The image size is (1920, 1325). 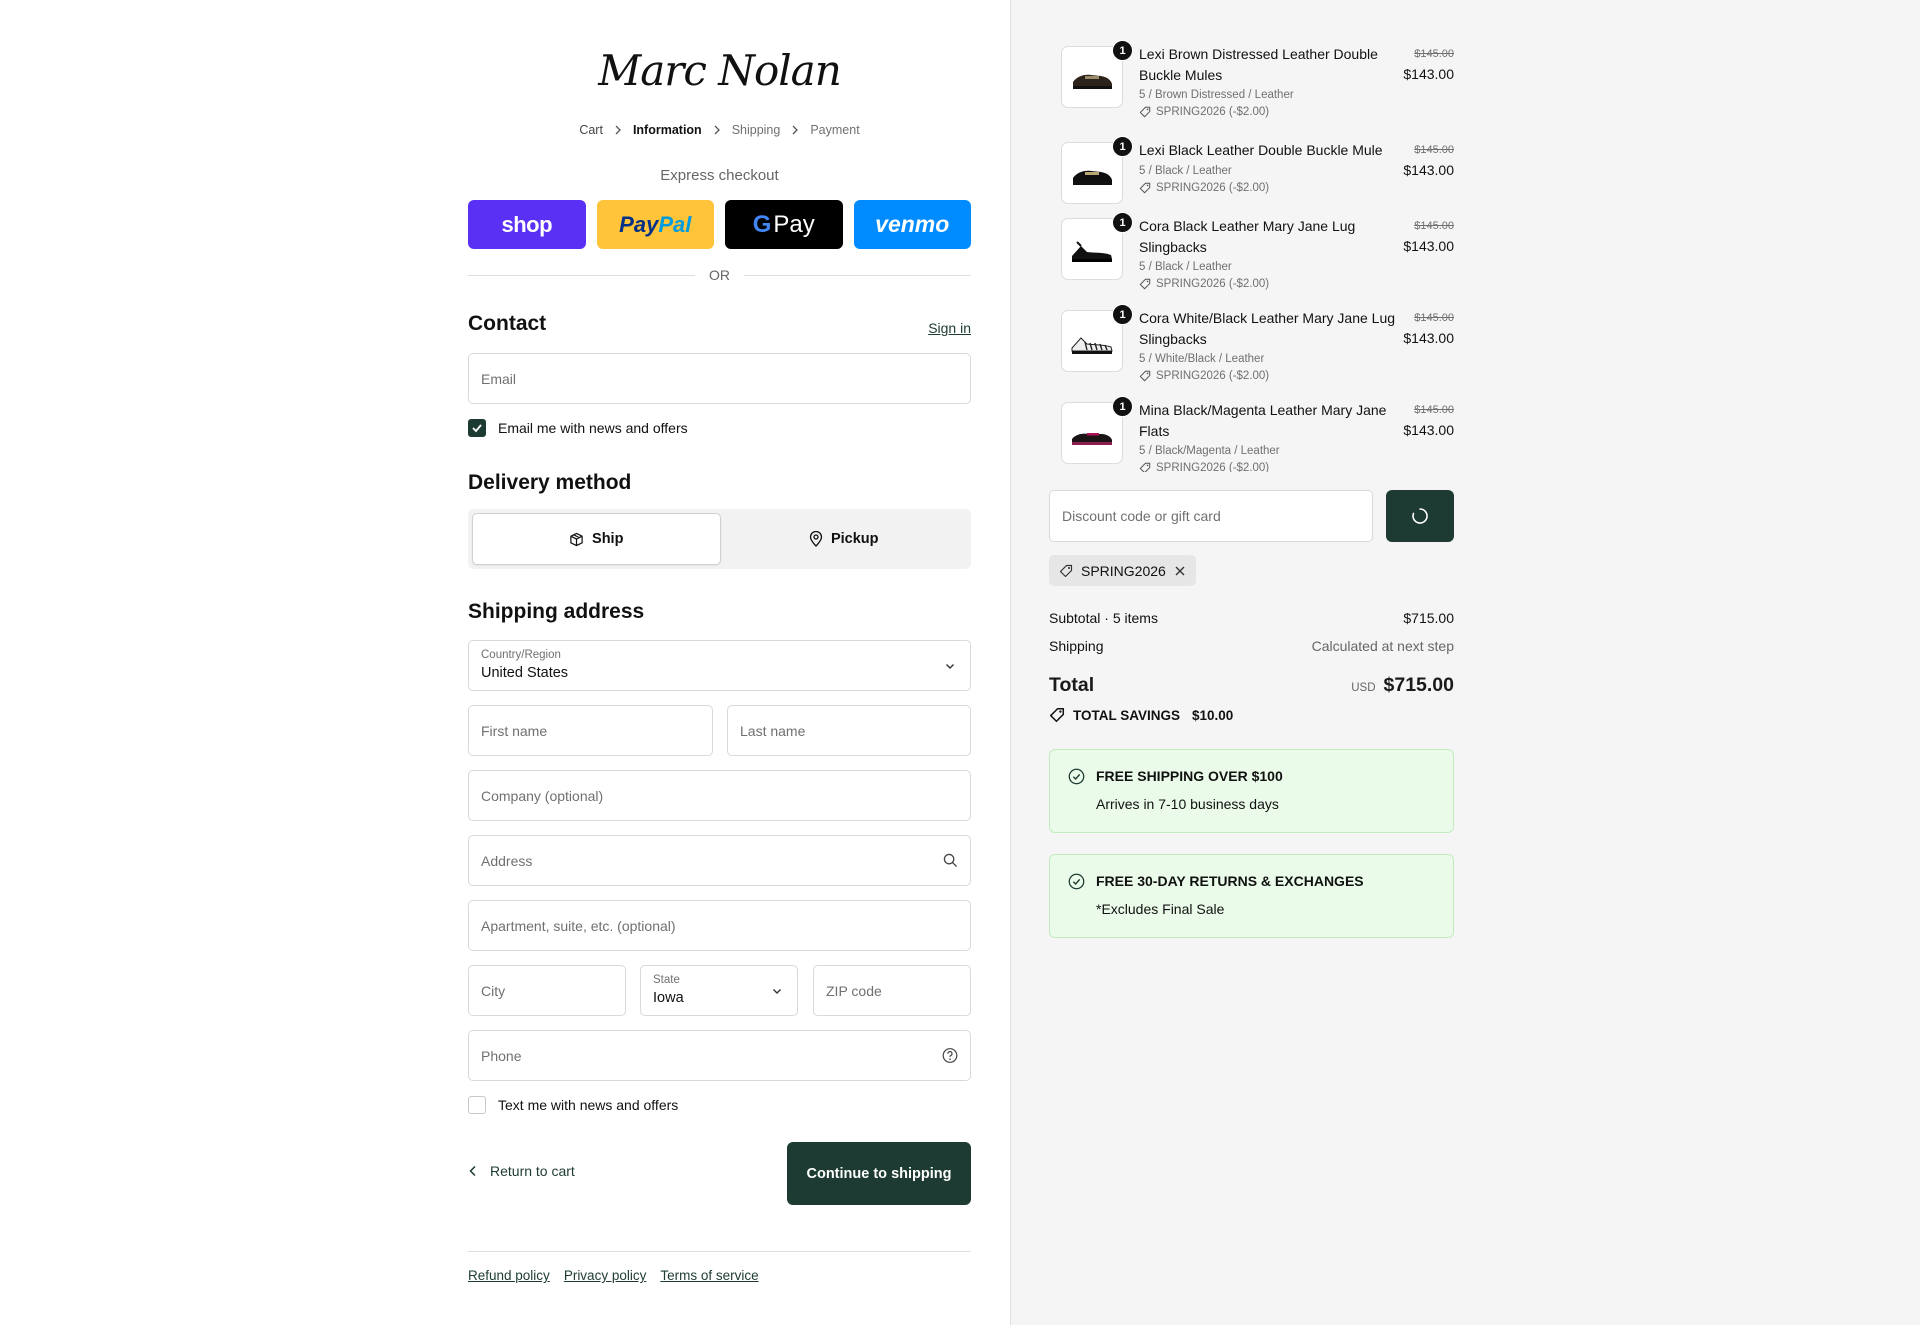 I want to click on last-name-field: Last name, so click(x=849, y=730).